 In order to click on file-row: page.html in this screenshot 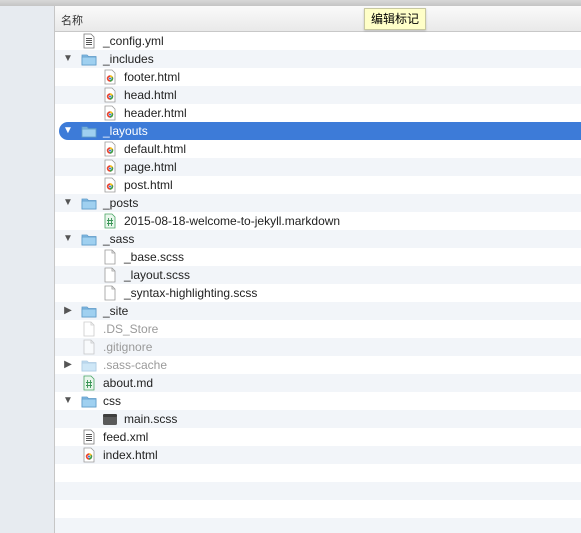, I will do `click(318, 167)`.